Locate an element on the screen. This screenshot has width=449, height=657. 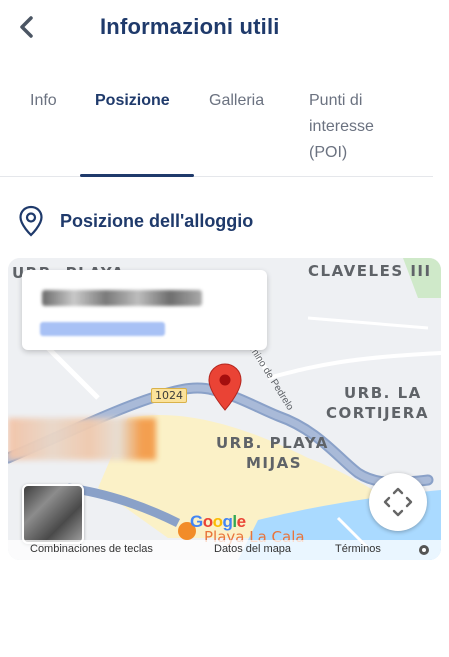
report-issue-icon is located at coordinates (424, 551).